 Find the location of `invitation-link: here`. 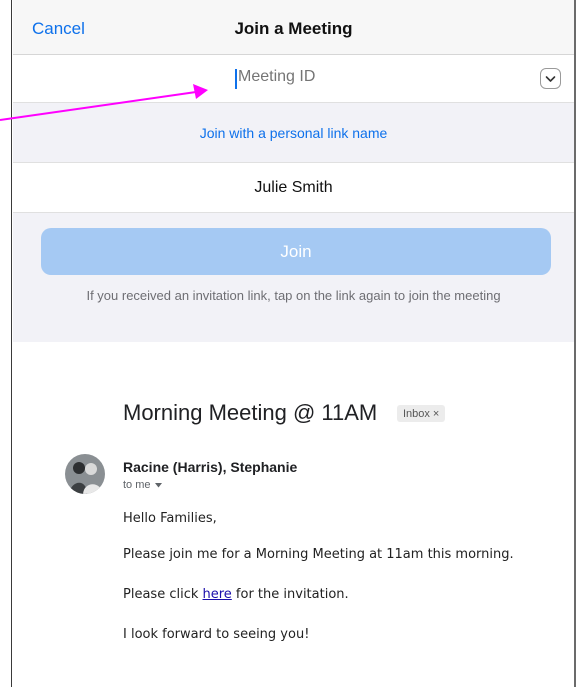

invitation-link: here is located at coordinates (217, 594).